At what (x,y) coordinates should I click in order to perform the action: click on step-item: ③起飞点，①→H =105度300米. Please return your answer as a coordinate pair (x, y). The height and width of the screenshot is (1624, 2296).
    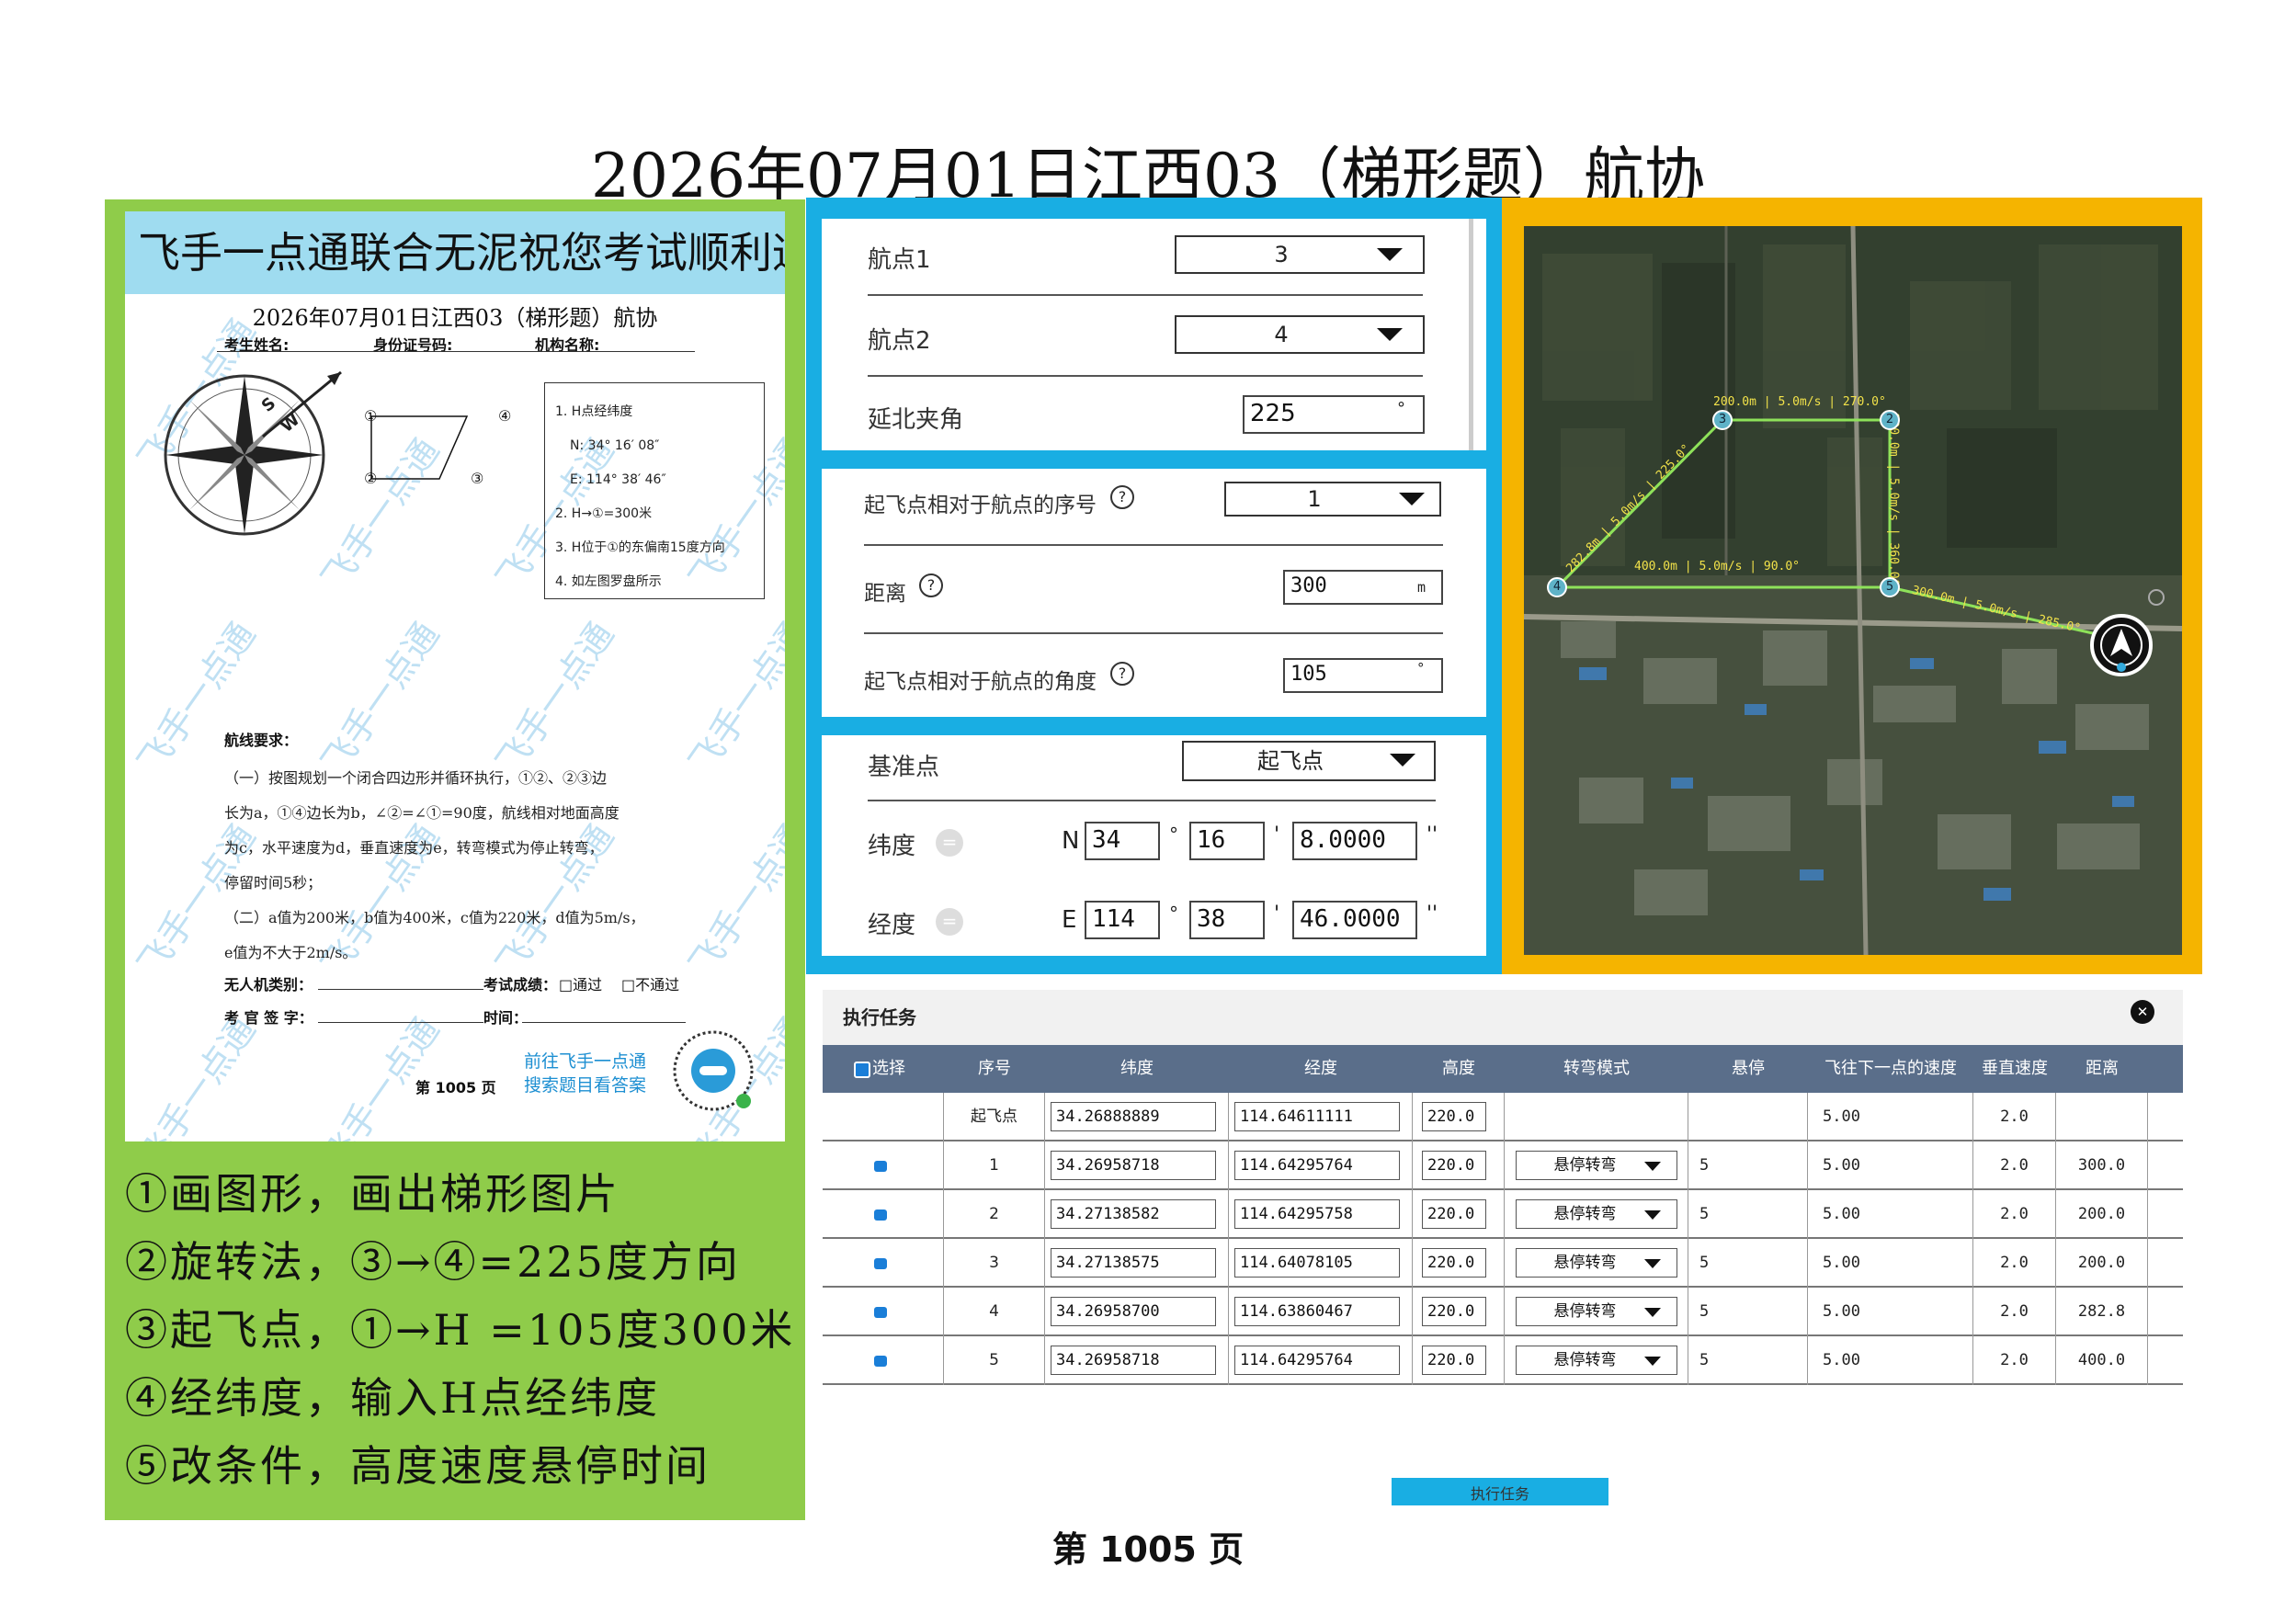
    Looking at the image, I should click on (461, 1330).